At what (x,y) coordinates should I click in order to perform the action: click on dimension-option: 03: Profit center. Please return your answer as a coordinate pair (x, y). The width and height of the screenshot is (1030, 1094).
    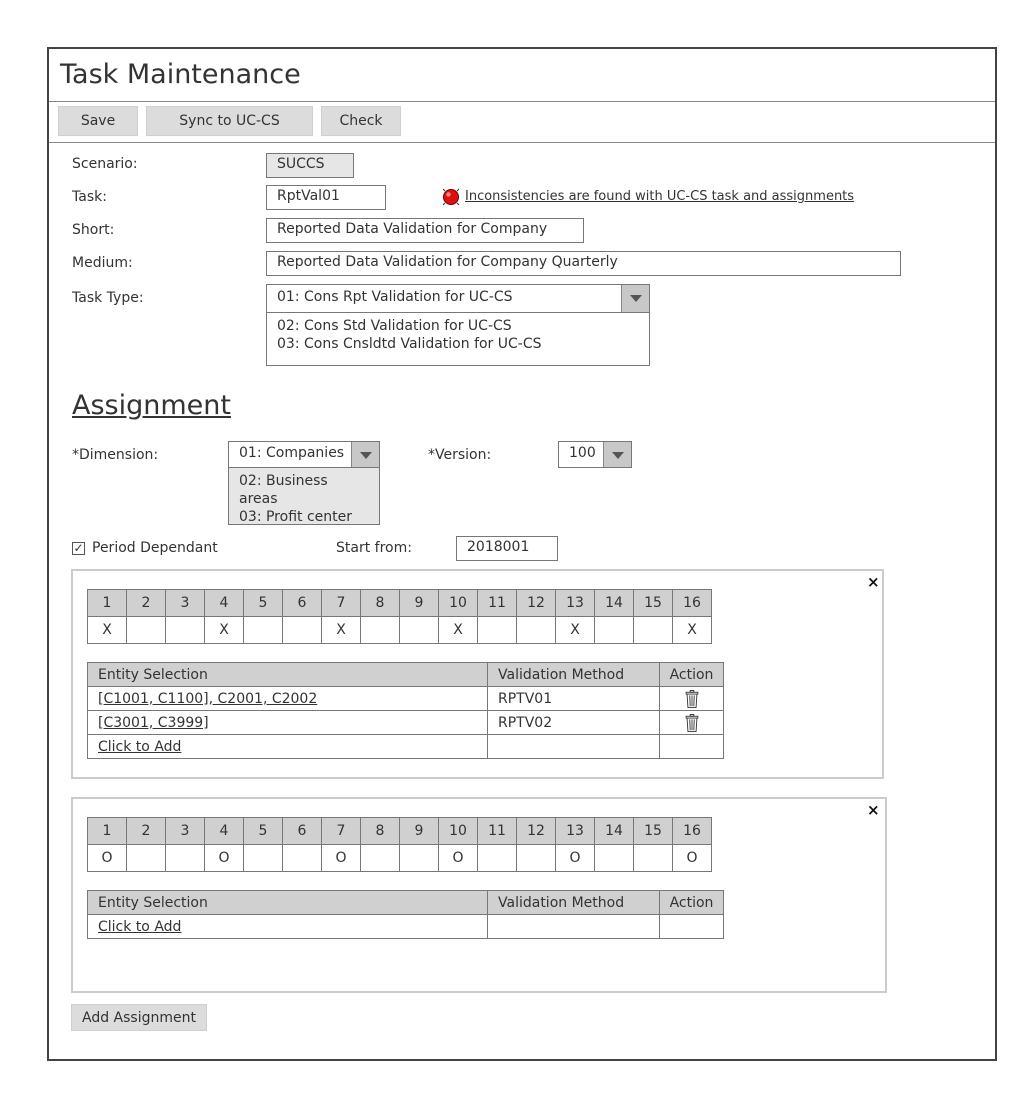
    Looking at the image, I should click on (304, 517).